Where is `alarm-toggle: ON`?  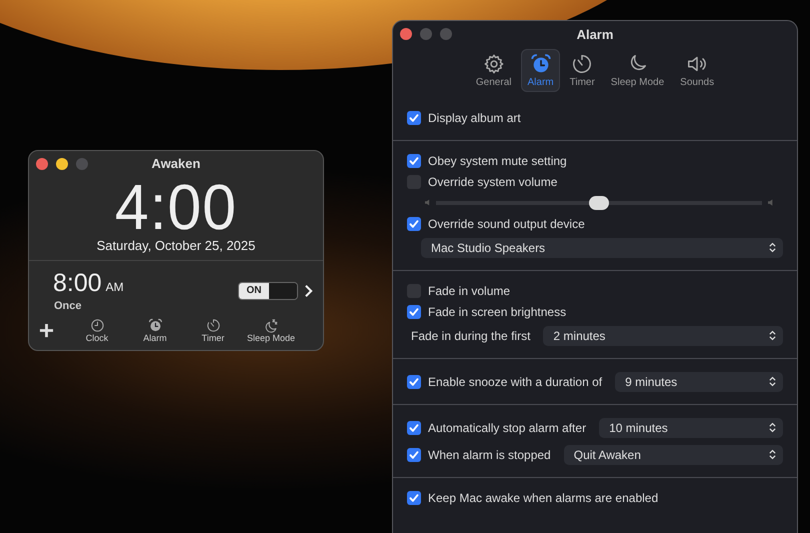 alarm-toggle: ON is located at coordinates (268, 291).